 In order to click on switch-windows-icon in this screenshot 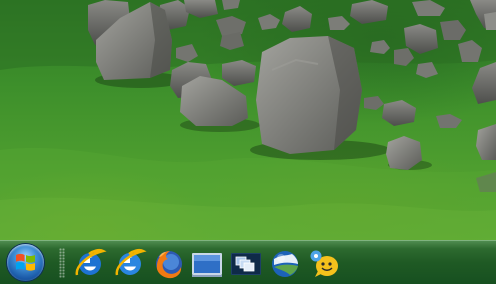, I will do `click(246, 264)`.